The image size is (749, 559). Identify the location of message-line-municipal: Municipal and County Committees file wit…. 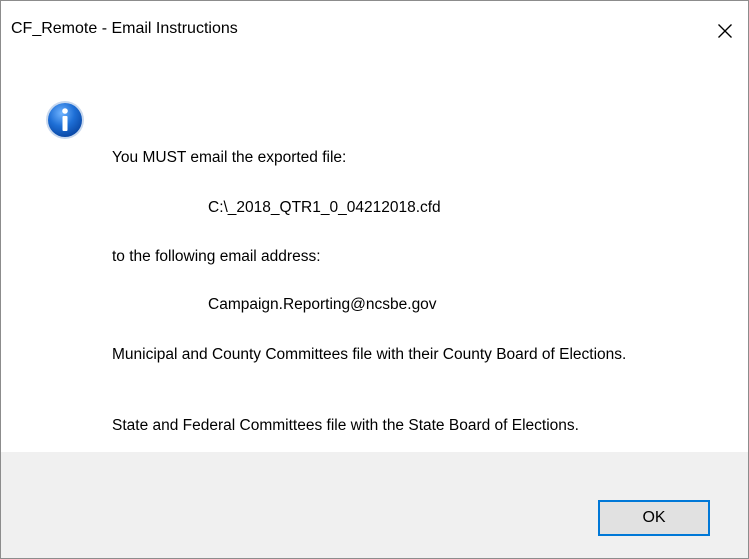
(369, 354).